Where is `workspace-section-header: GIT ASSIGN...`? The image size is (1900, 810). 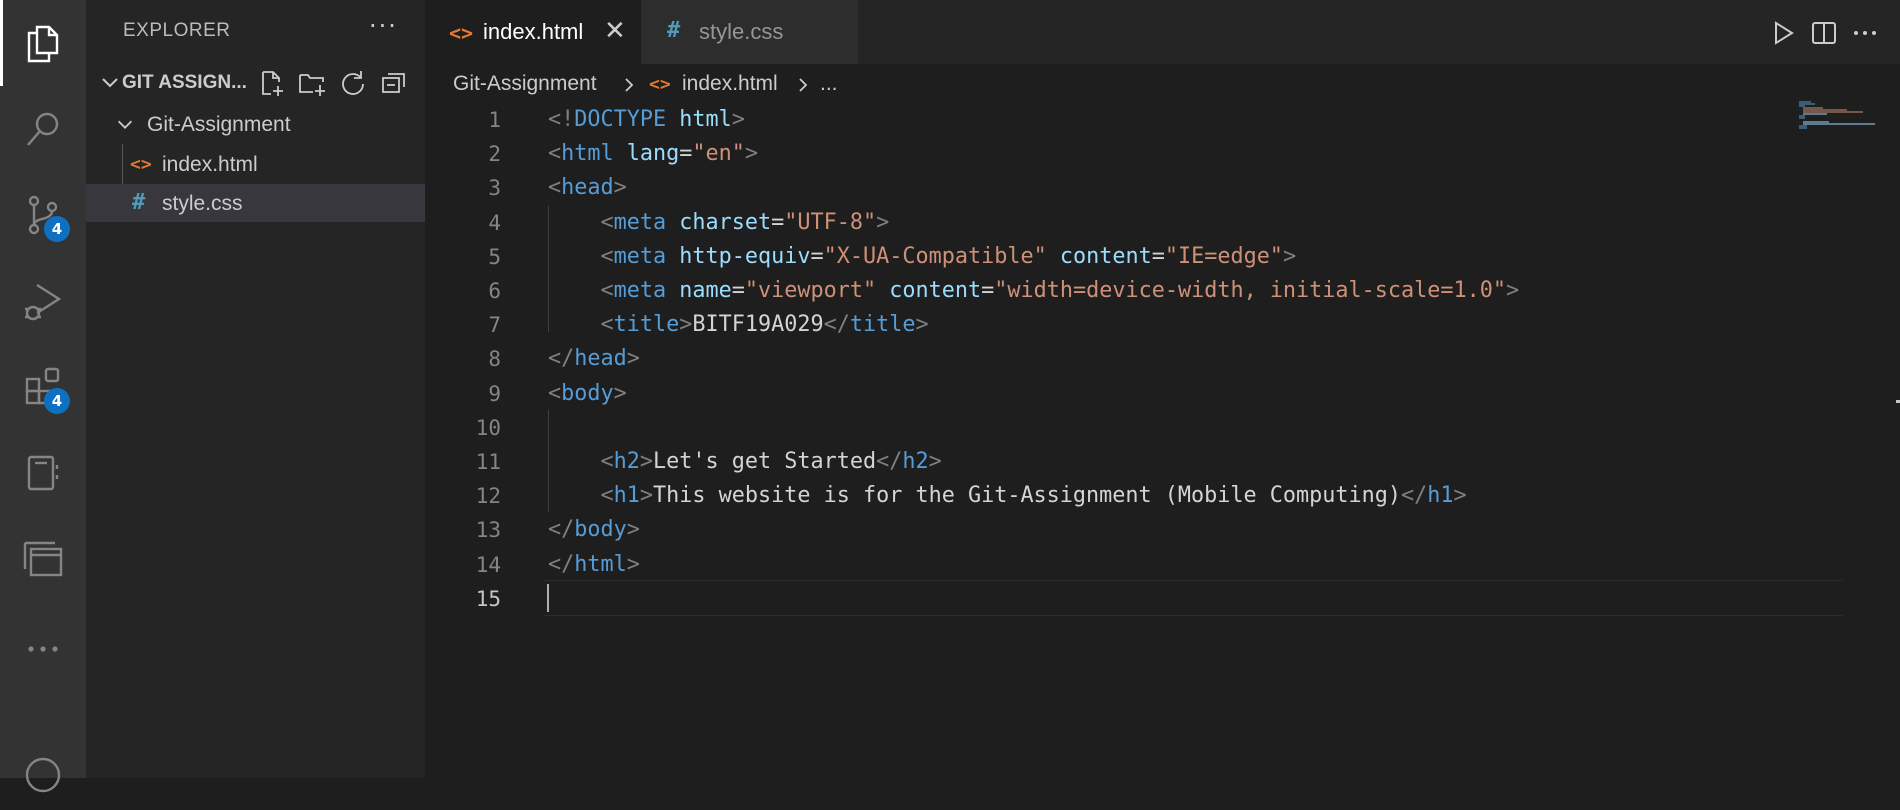 workspace-section-header: GIT ASSIGN... is located at coordinates (255, 83).